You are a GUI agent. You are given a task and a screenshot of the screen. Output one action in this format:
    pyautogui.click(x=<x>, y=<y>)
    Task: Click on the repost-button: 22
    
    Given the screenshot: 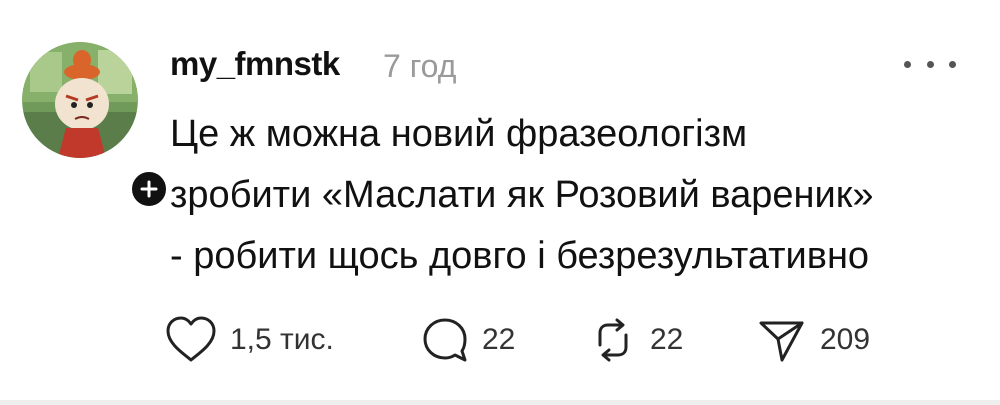 What is the action you would take?
    pyautogui.click(x=635, y=340)
    